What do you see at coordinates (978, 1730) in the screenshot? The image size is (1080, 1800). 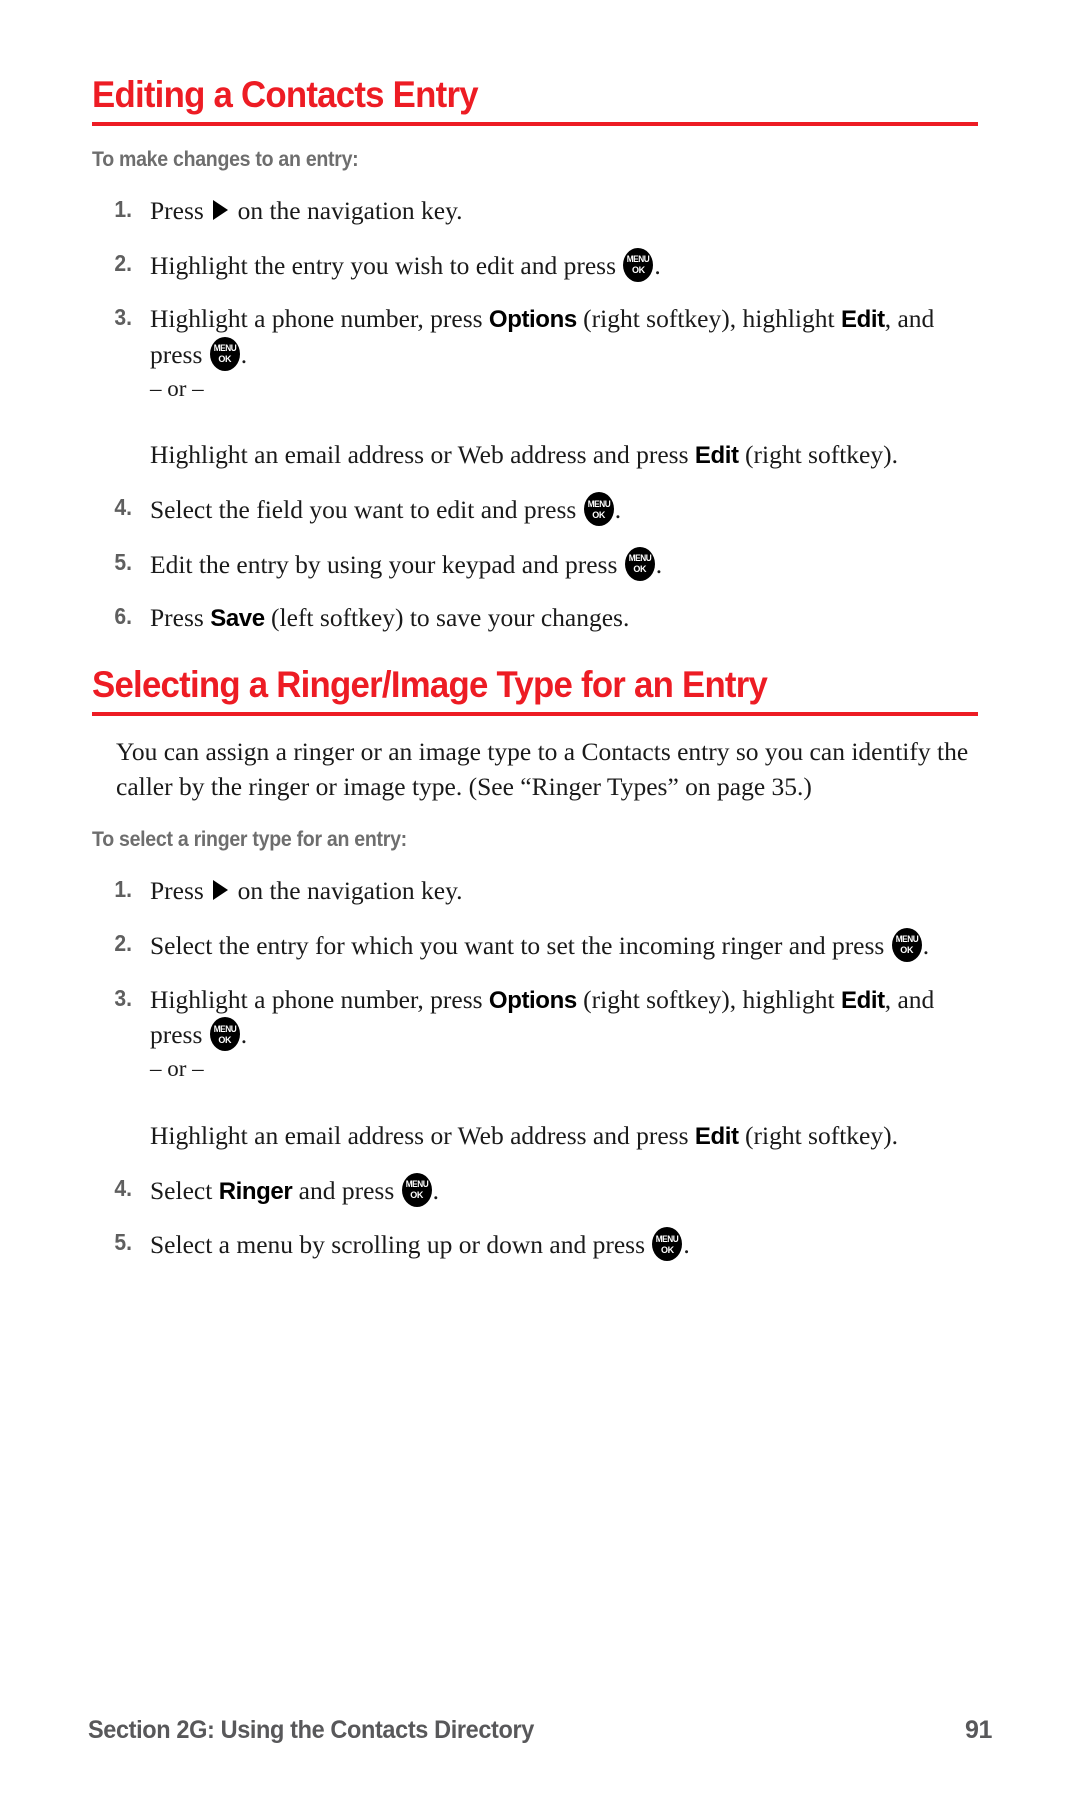 I see `footer-page-number: 91` at bounding box center [978, 1730].